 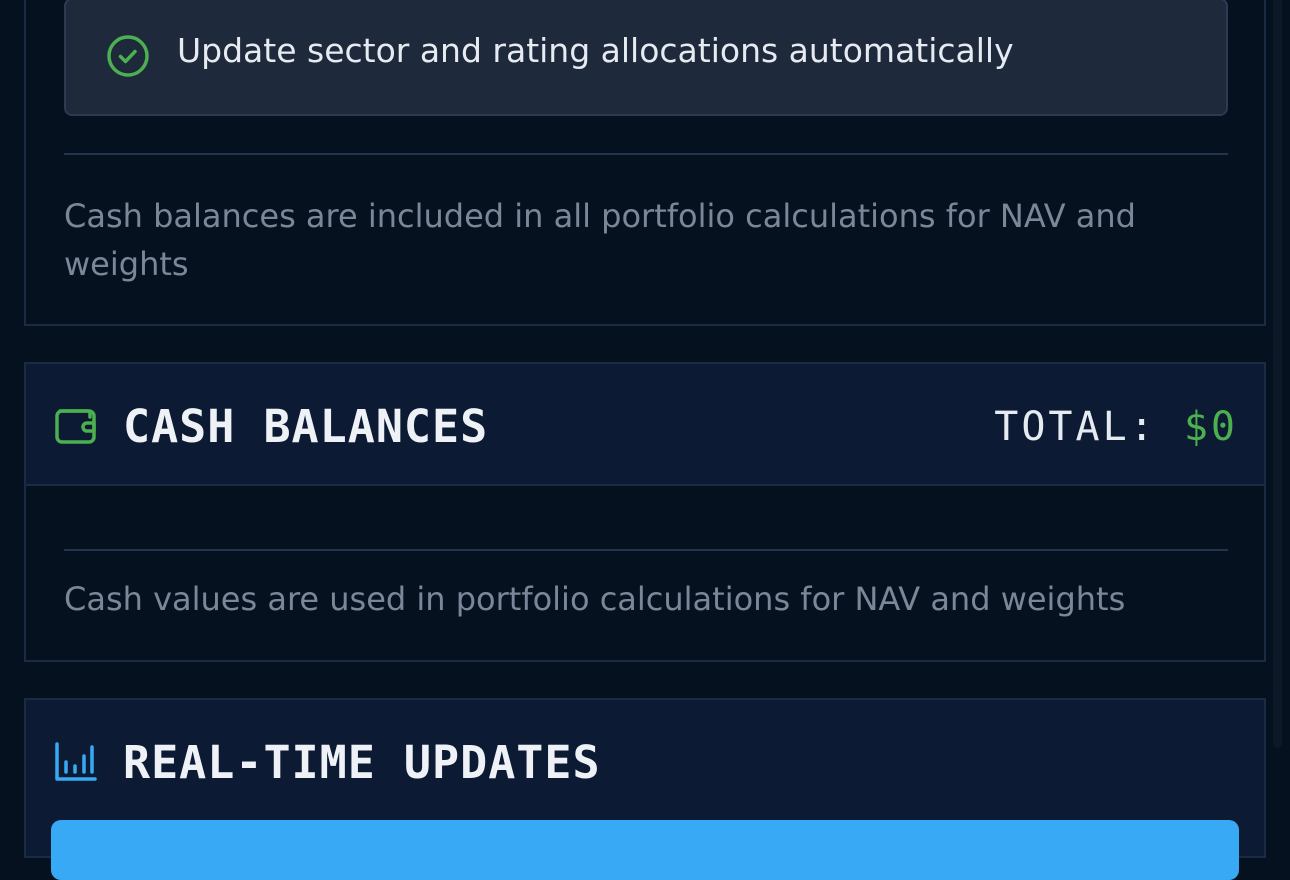 I want to click on wallet-icon, so click(x=75, y=426).